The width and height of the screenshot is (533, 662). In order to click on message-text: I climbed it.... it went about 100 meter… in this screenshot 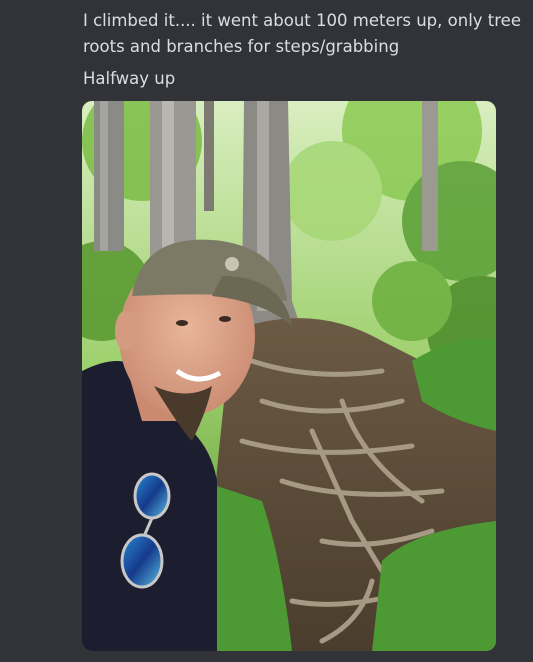, I will do `click(302, 33)`.